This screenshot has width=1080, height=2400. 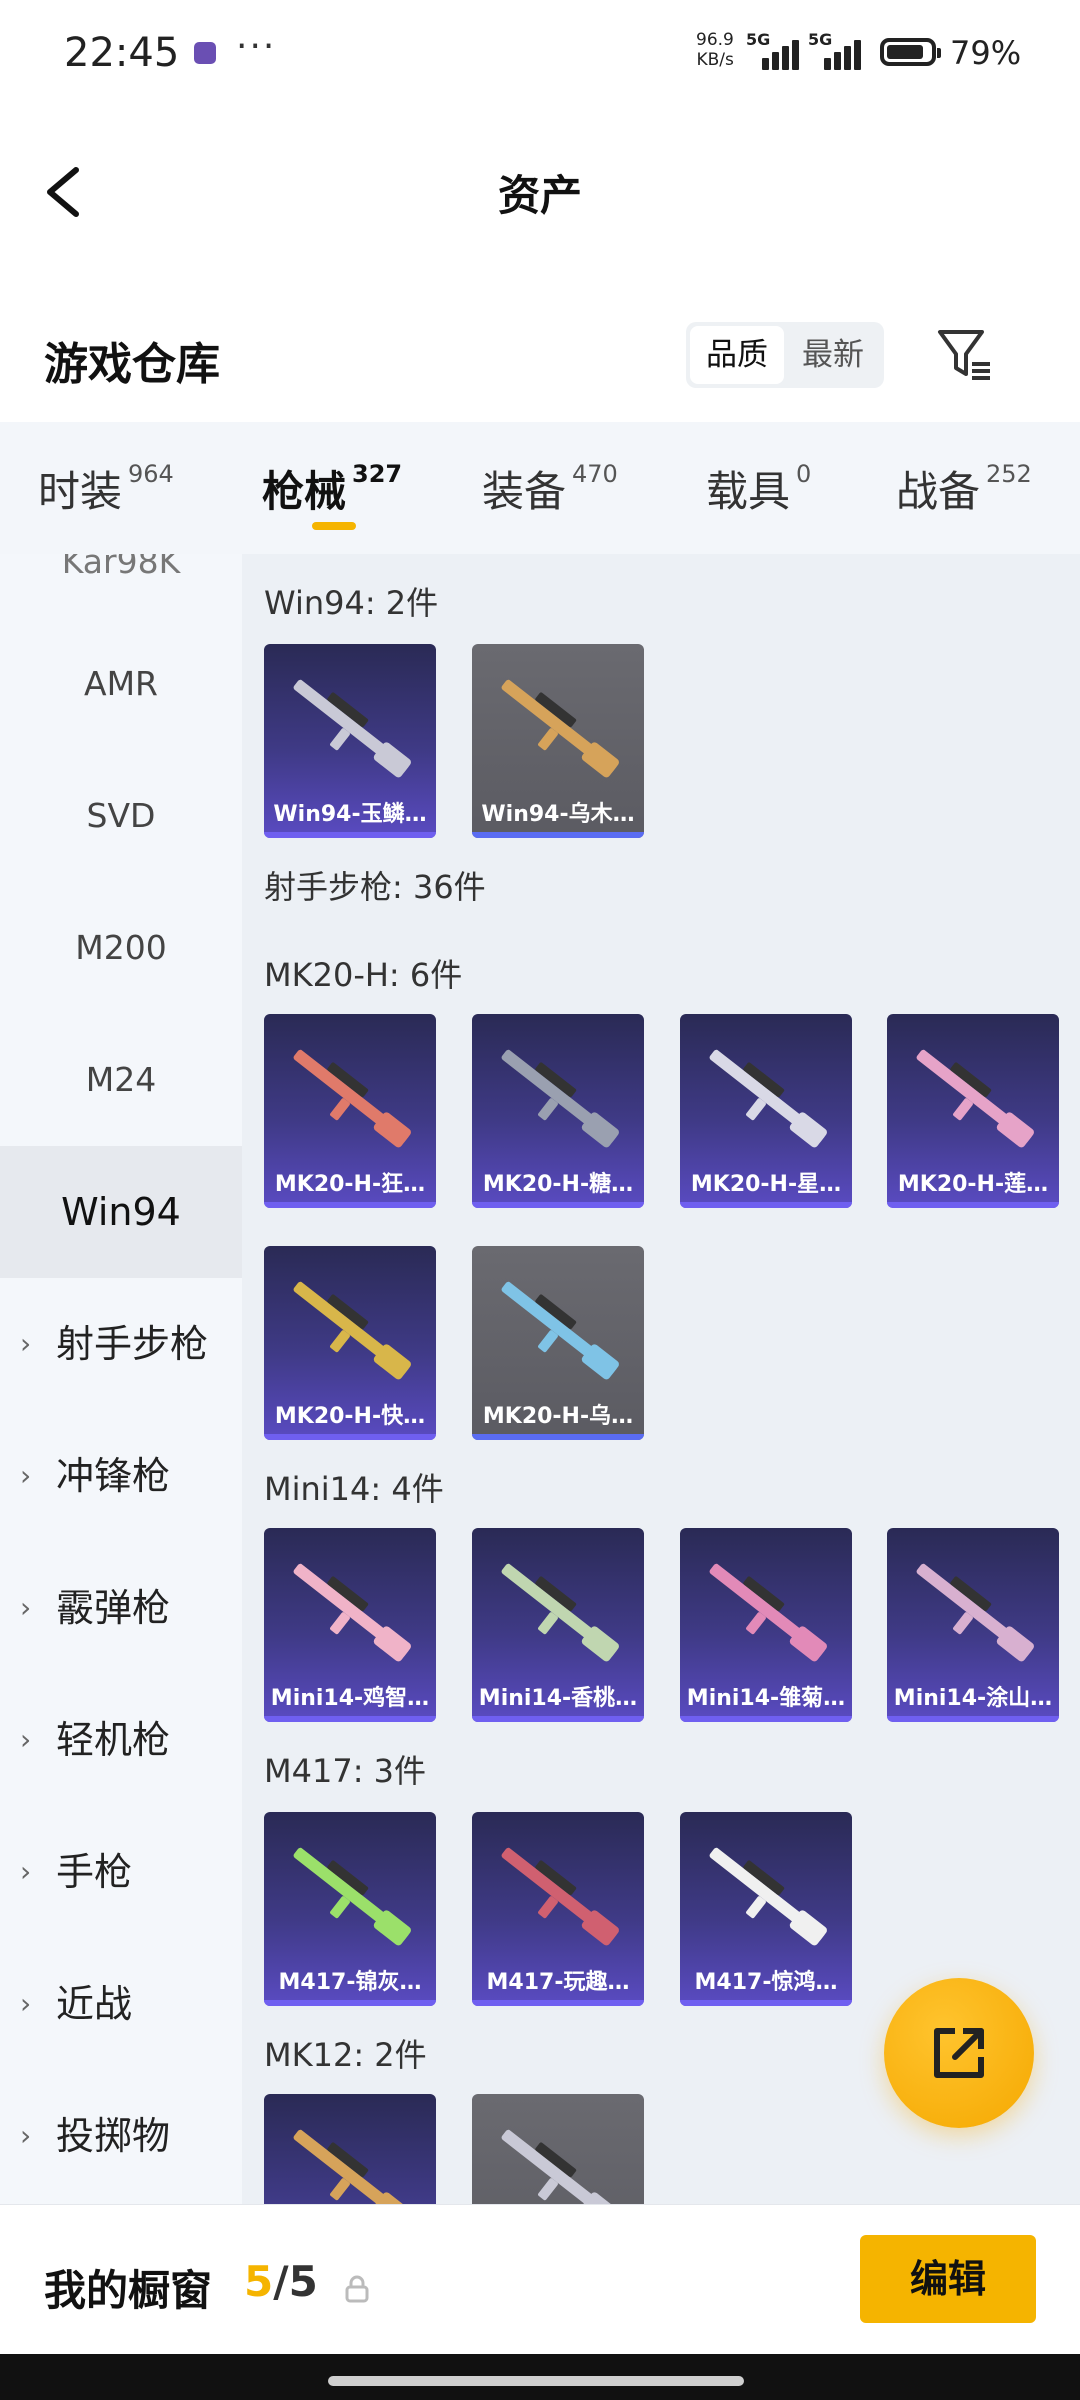 I want to click on category-tabs: 时装 964 枪械 327 装备 470 载具 0 战备 252, so click(x=540, y=488).